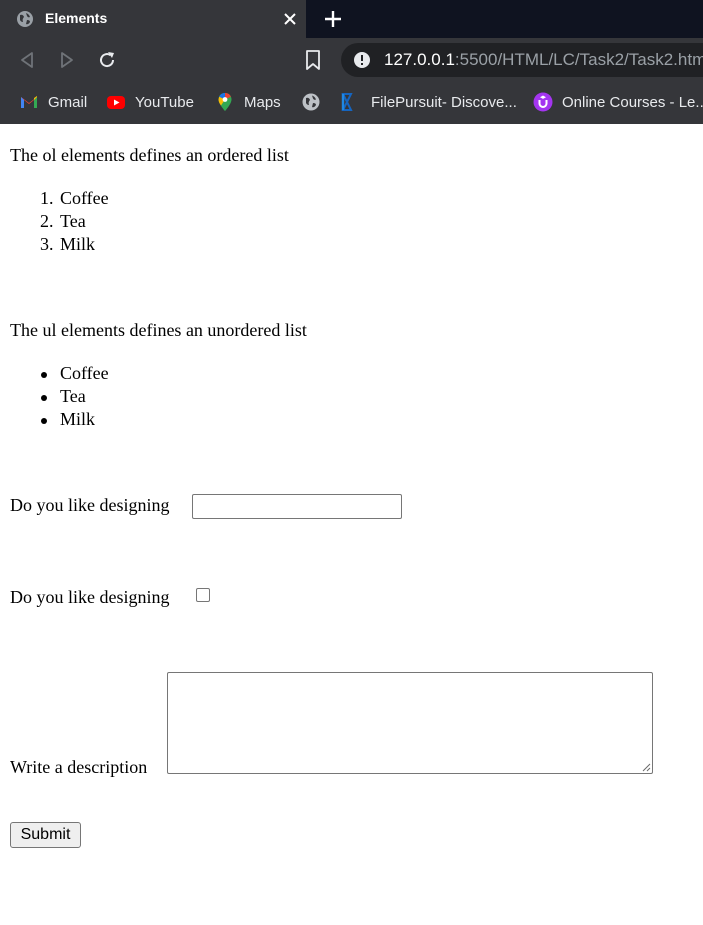 The image size is (703, 925). I want to click on designing-text-input, so click(297, 506).